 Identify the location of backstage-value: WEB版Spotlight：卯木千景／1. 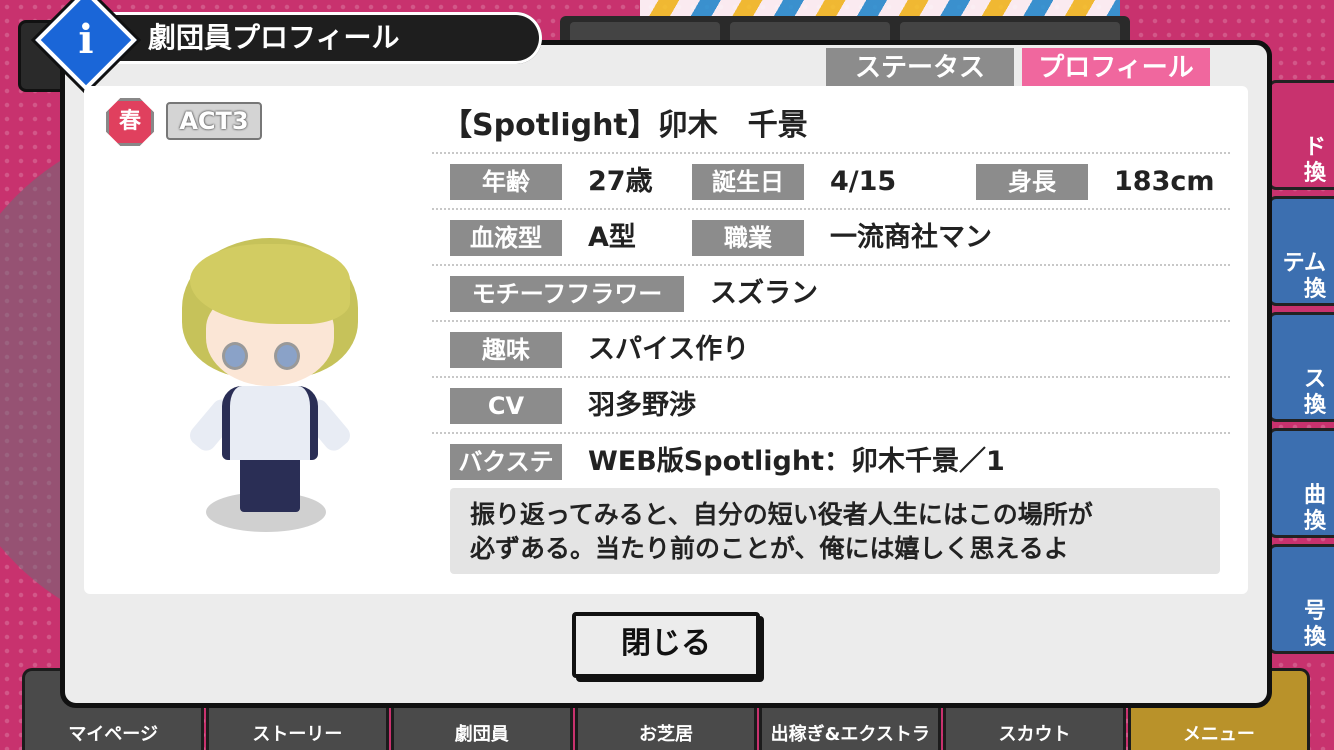
(796, 462).